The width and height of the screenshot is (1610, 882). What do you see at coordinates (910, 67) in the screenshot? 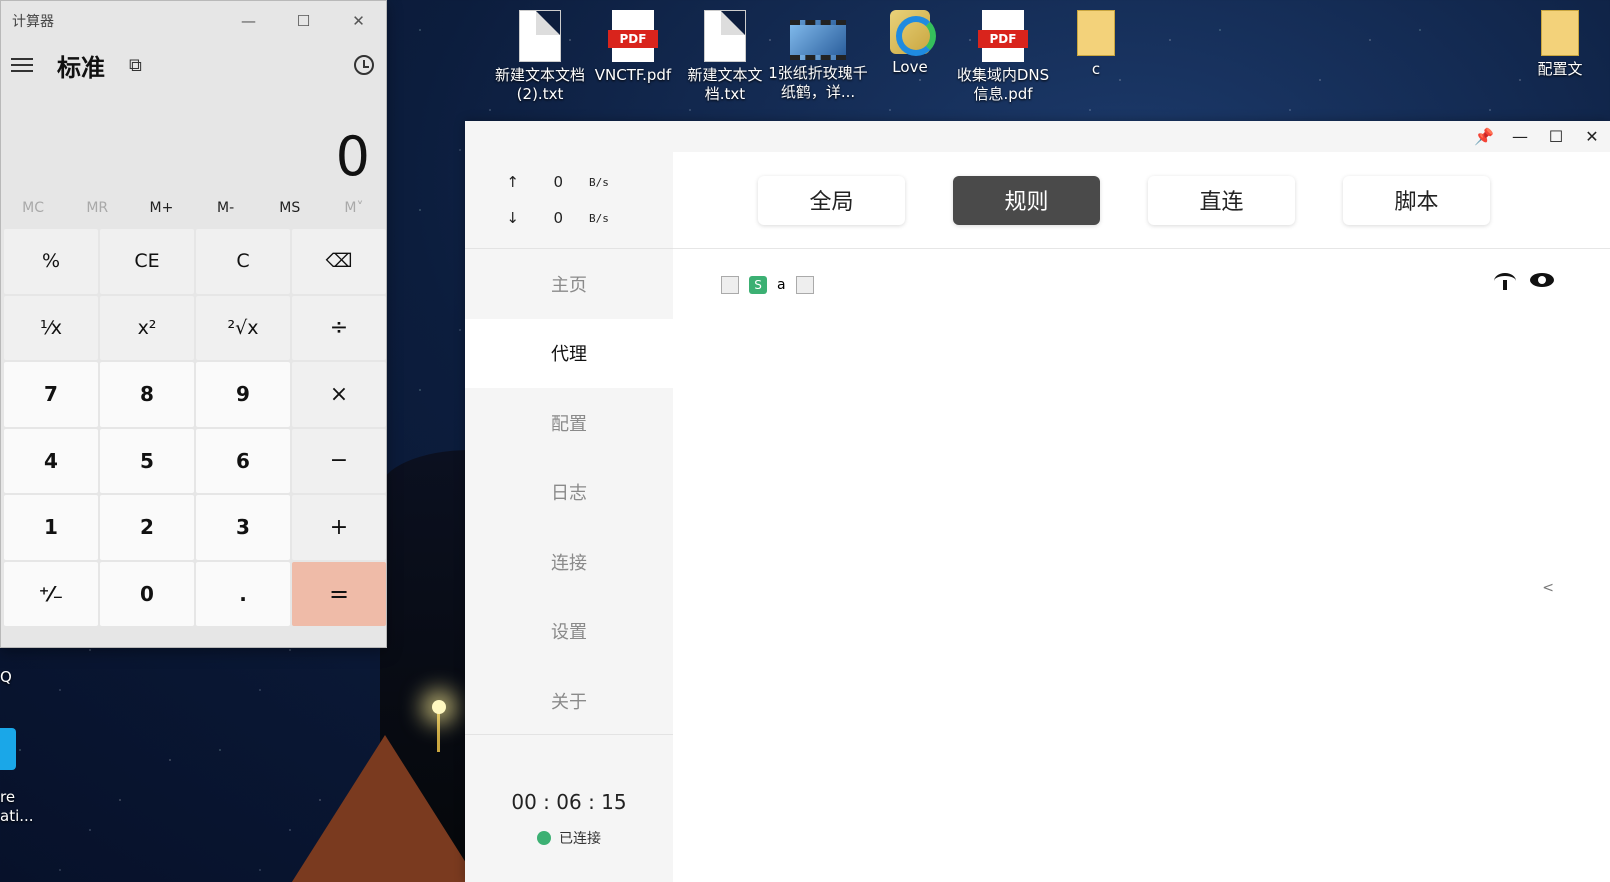
I see `desktop-icon-label: Love` at bounding box center [910, 67].